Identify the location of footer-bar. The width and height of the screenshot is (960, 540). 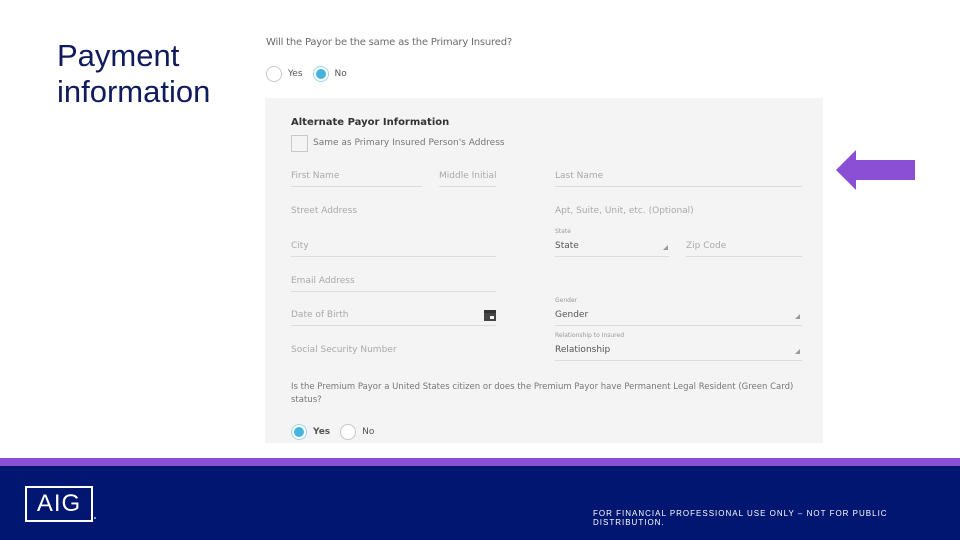
(480, 503).